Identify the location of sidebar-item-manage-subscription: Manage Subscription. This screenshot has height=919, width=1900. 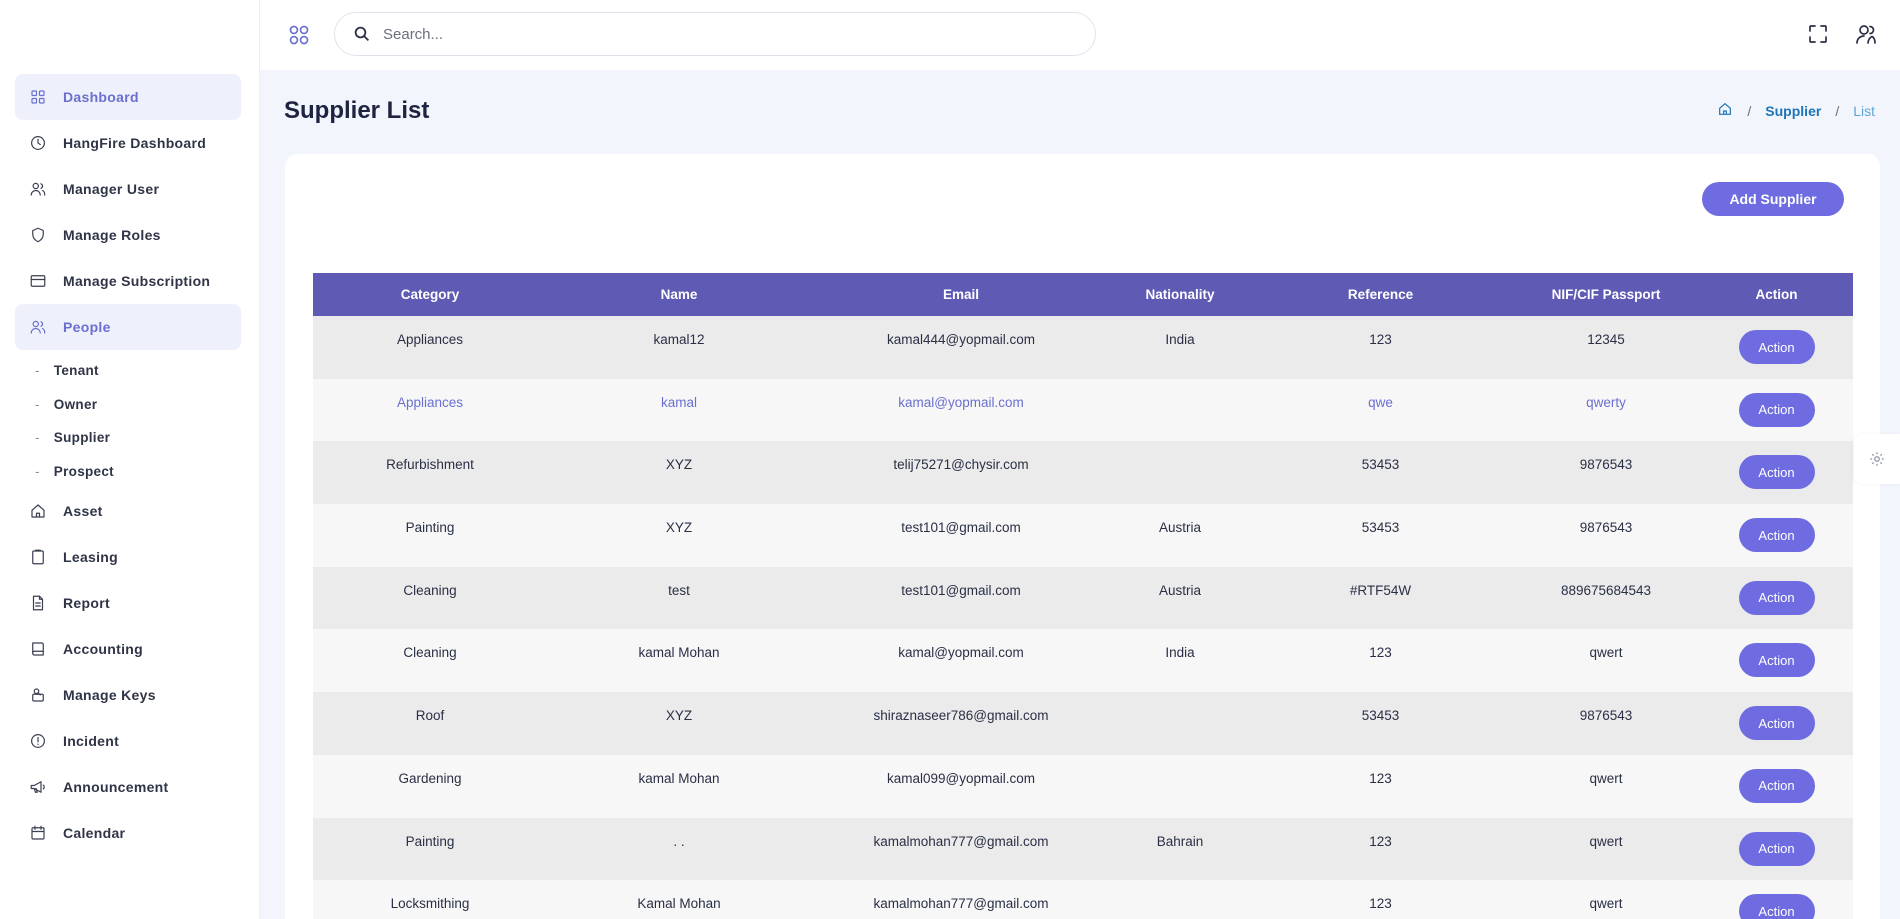
(128, 281).